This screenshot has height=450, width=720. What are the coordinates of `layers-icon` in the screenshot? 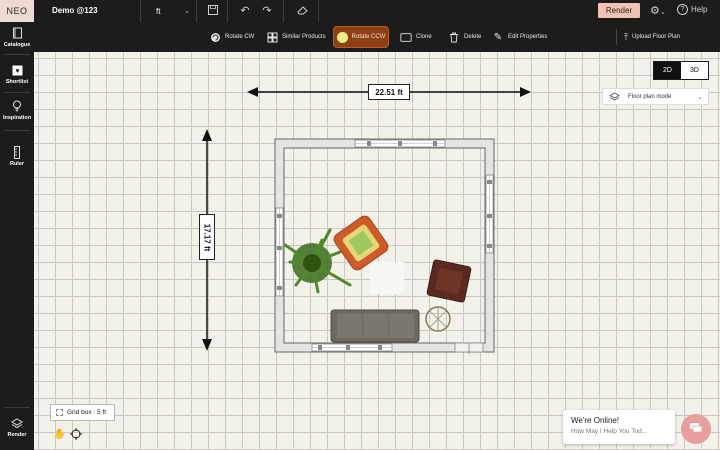 It's located at (614, 98).